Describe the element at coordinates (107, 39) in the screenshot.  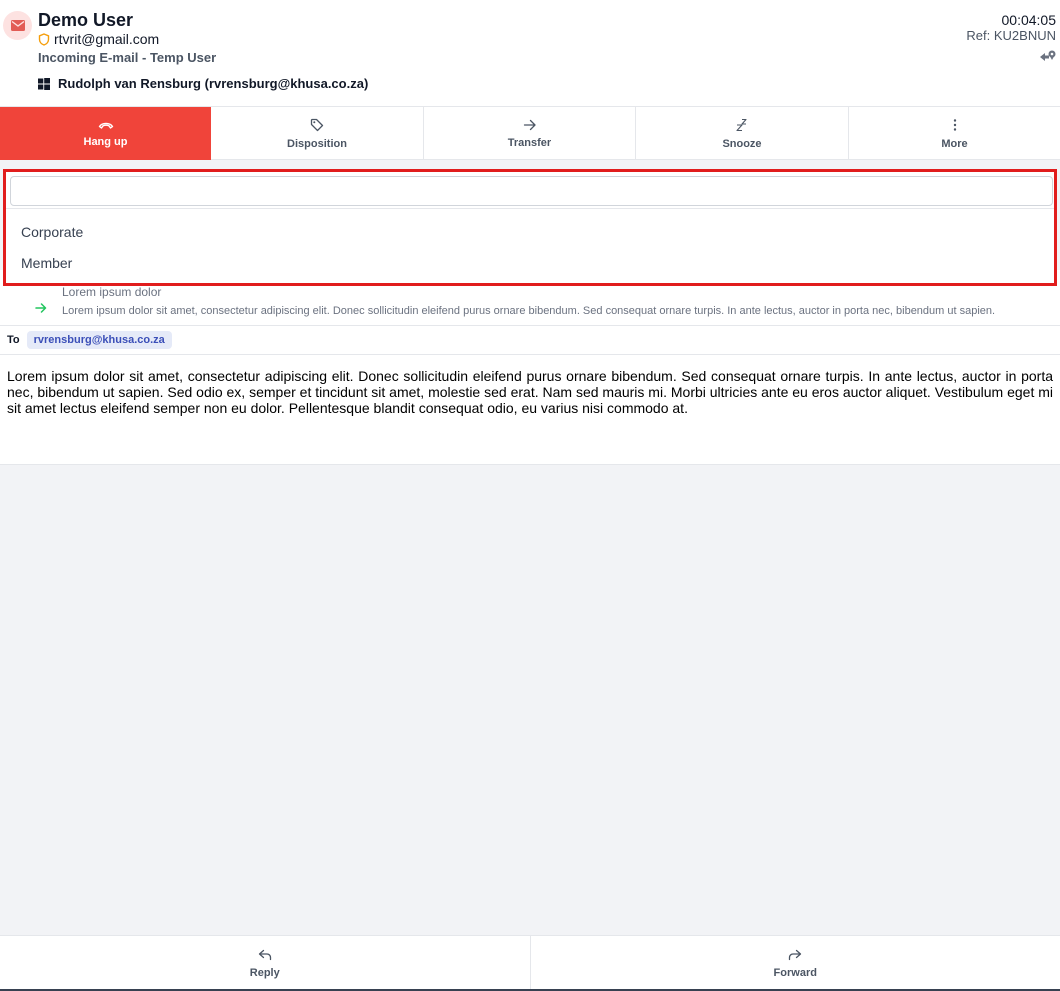
I see `contact-email: rtvrit@gmail.com` at that location.